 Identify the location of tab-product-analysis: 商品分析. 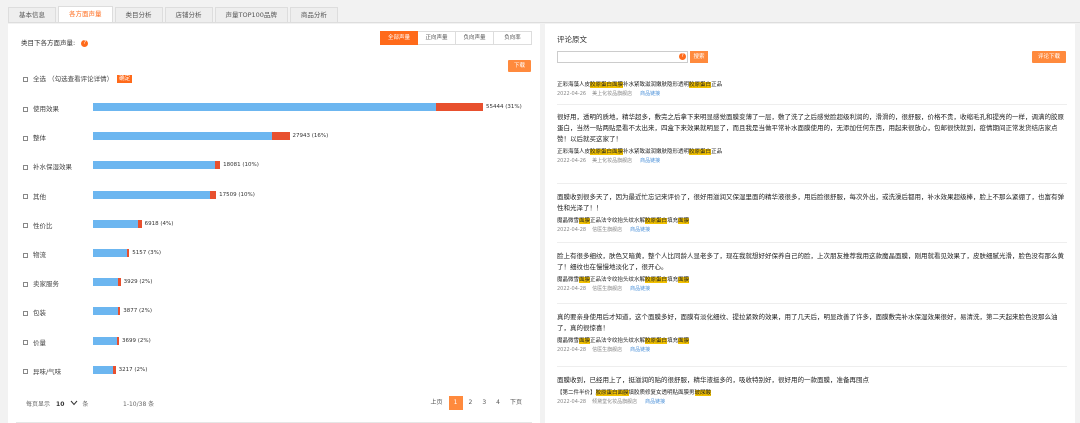
(313, 14).